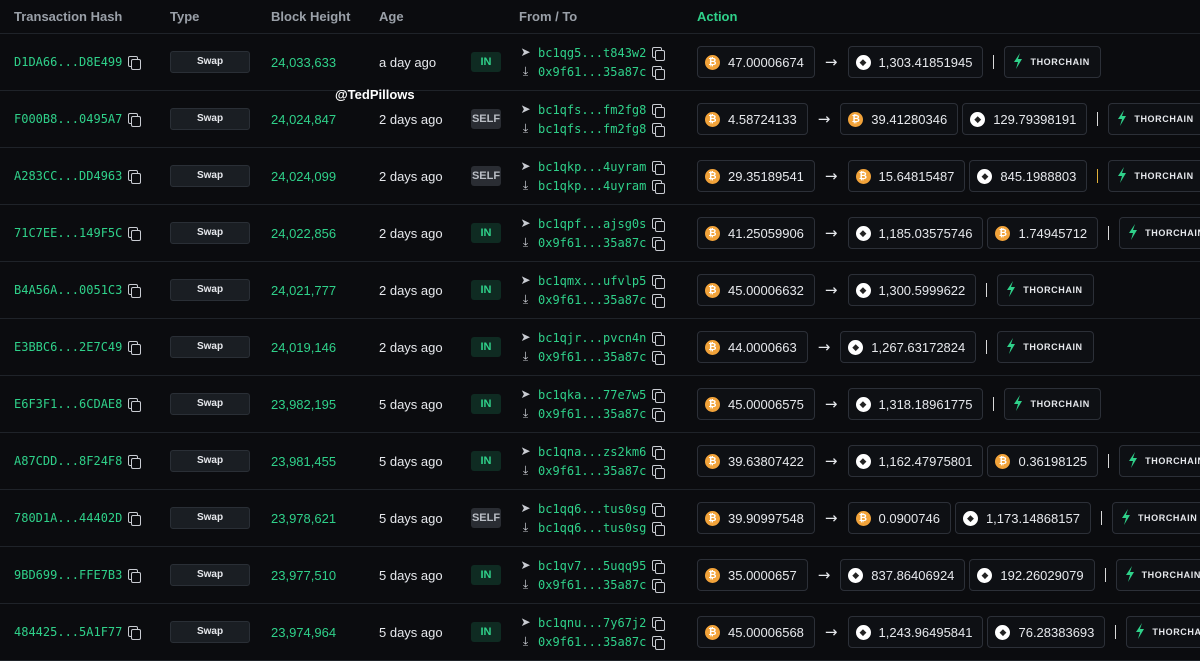 This screenshot has width=1200, height=661. I want to click on asset-amount-pill: 35.0000657, so click(752, 575).